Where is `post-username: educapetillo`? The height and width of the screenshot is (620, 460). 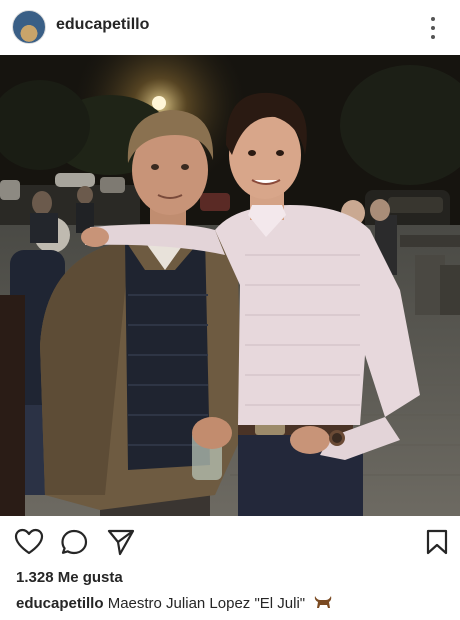
post-username: educapetillo is located at coordinates (102, 25).